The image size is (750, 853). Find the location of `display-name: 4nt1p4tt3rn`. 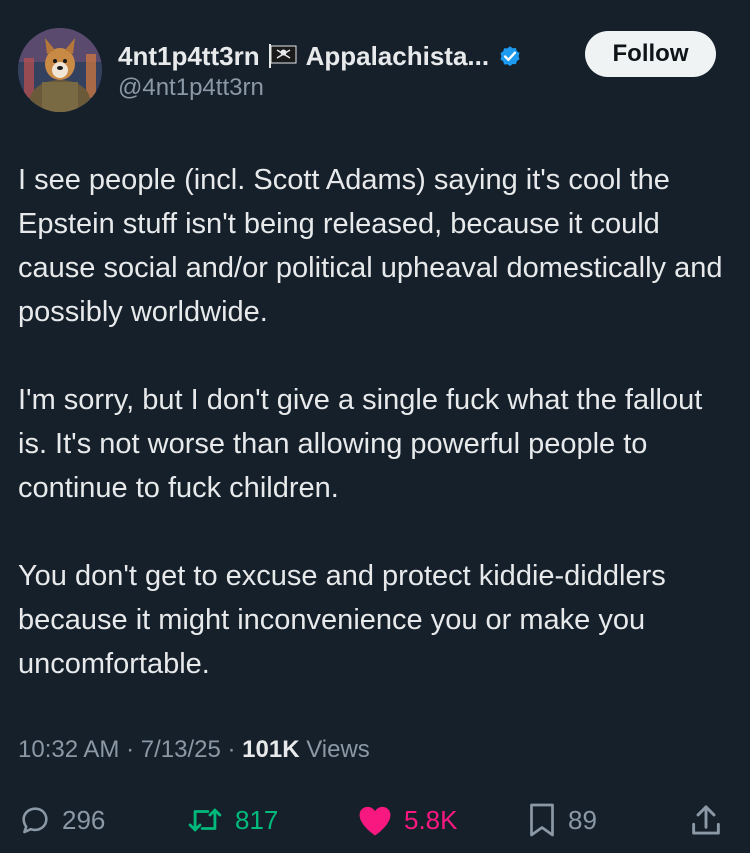

display-name: 4nt1p4tt3rn is located at coordinates (189, 56).